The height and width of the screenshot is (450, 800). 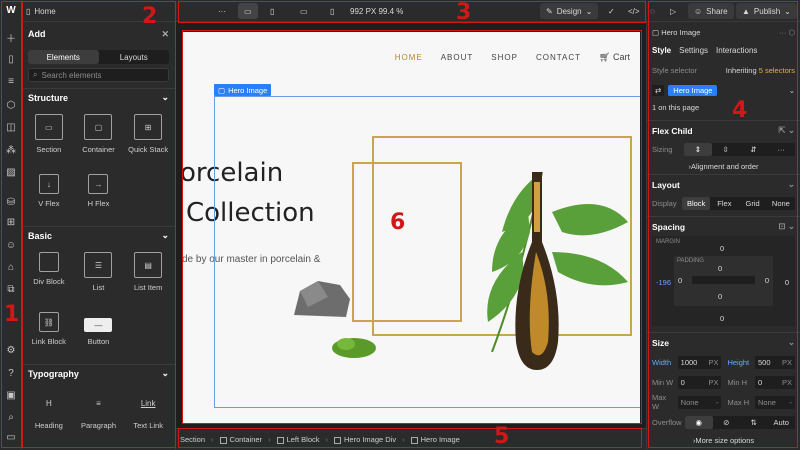 I want to click on element-button: — Button, so click(x=99, y=334).